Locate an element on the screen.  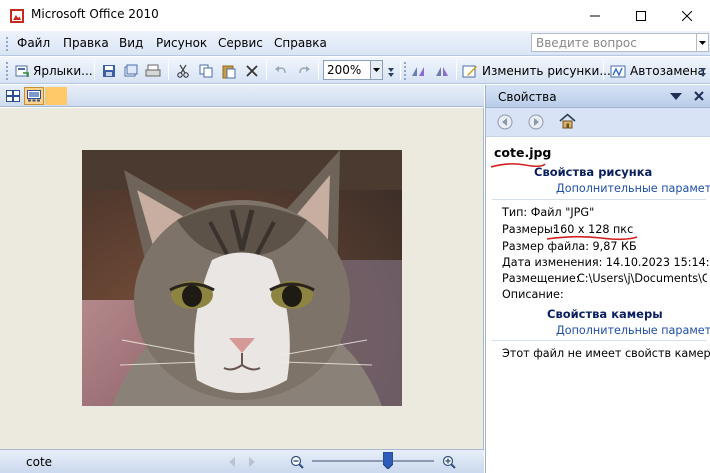
maximize-icon is located at coordinates (641, 15).